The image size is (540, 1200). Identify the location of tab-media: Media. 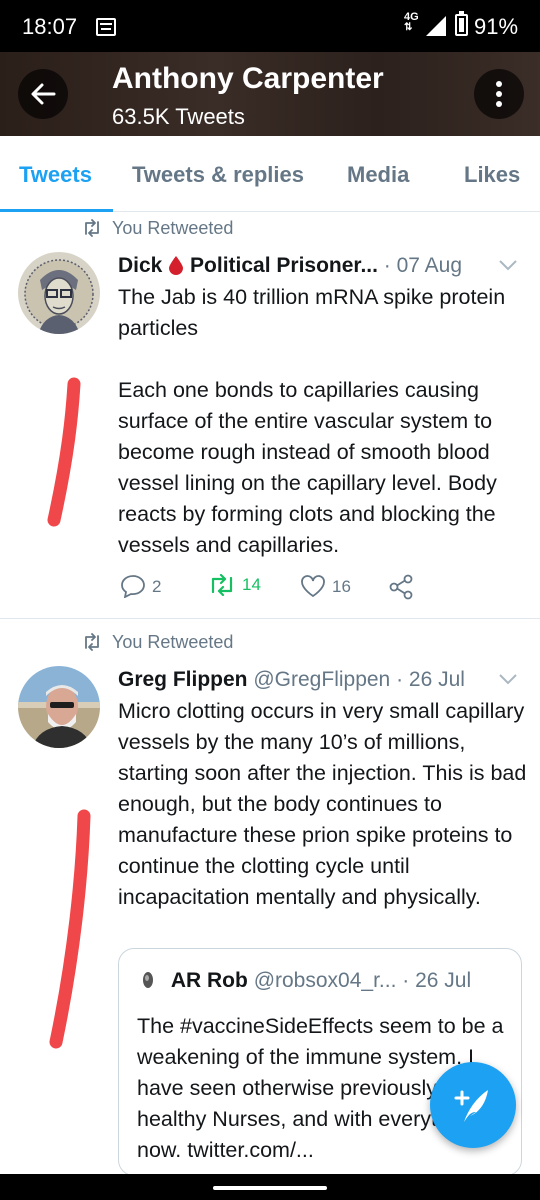
(378, 175).